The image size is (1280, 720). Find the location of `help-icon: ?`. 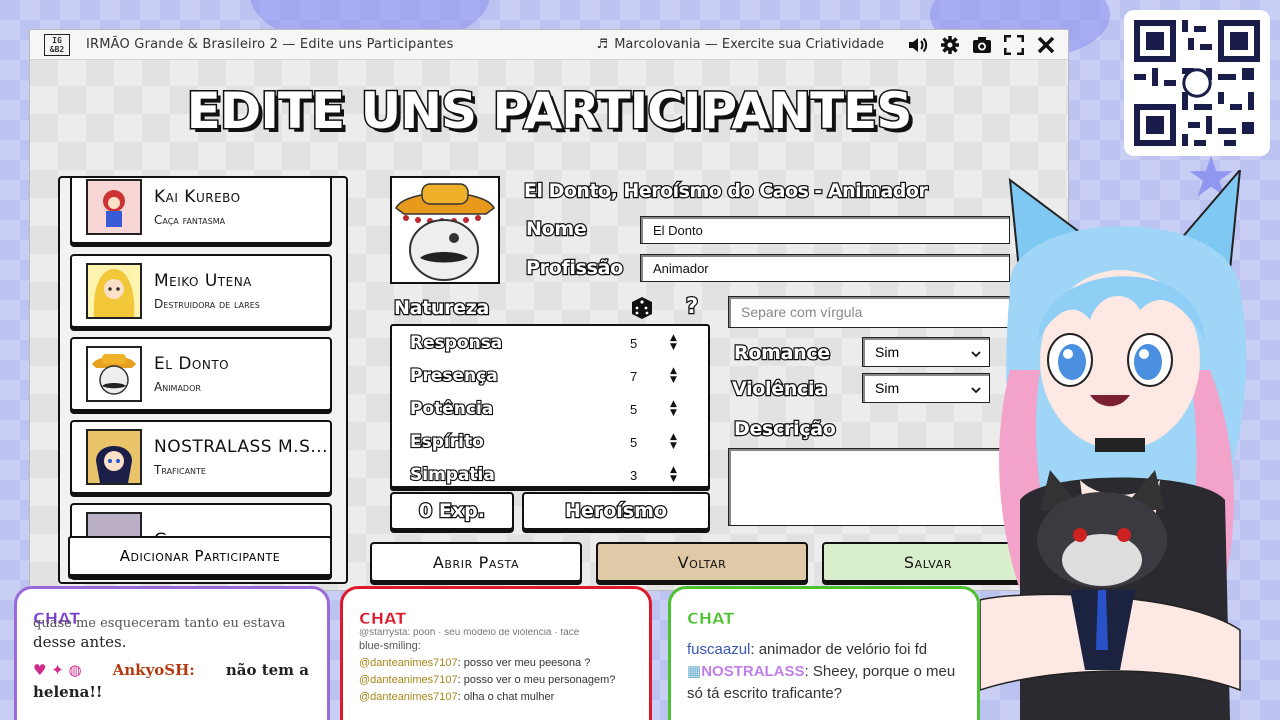

help-icon: ? is located at coordinates (692, 306).